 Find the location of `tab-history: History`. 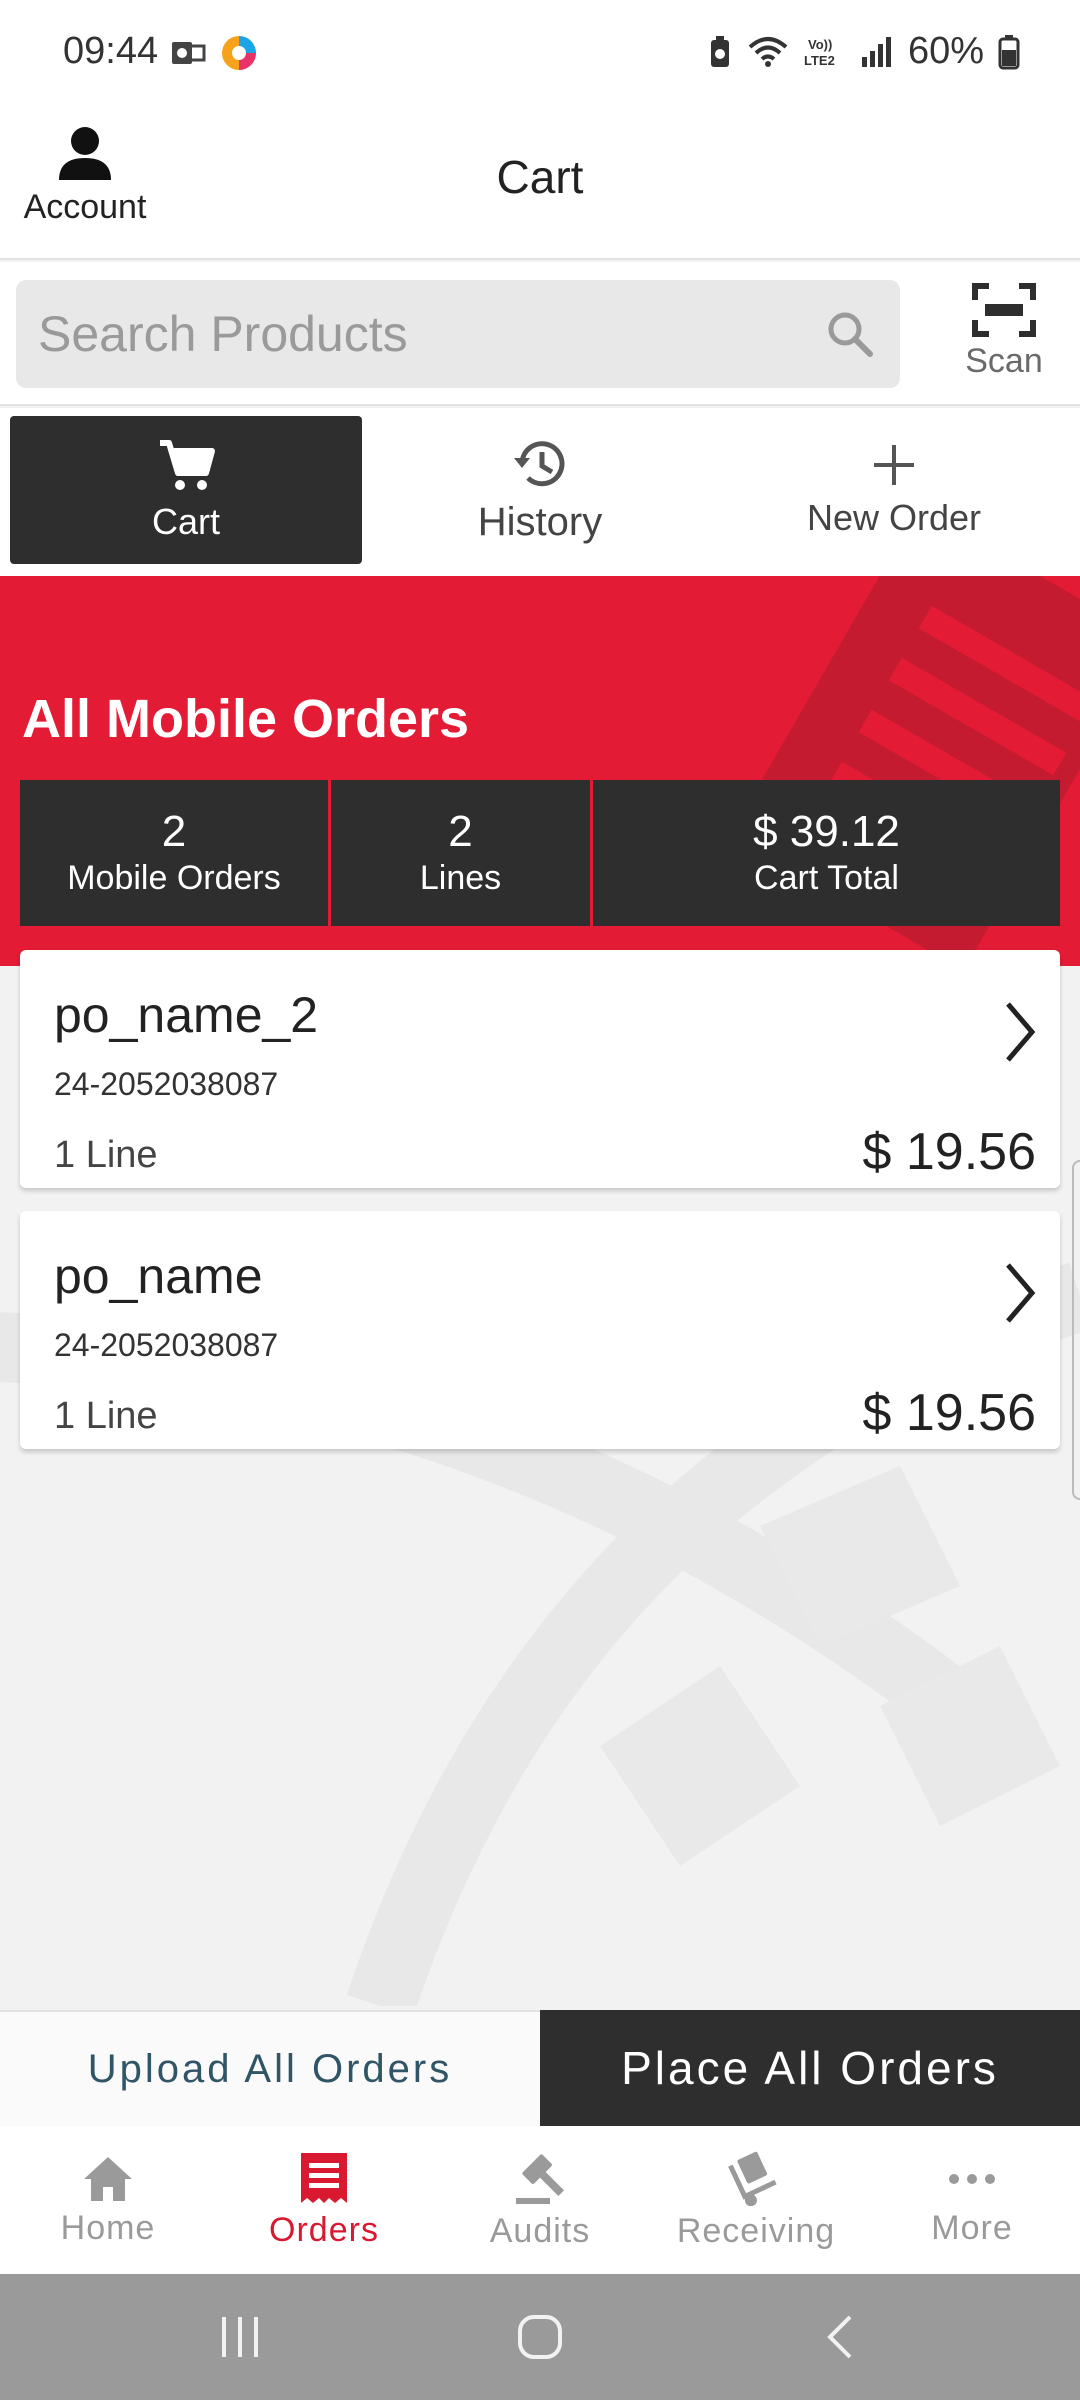

tab-history: History is located at coordinates (540, 490).